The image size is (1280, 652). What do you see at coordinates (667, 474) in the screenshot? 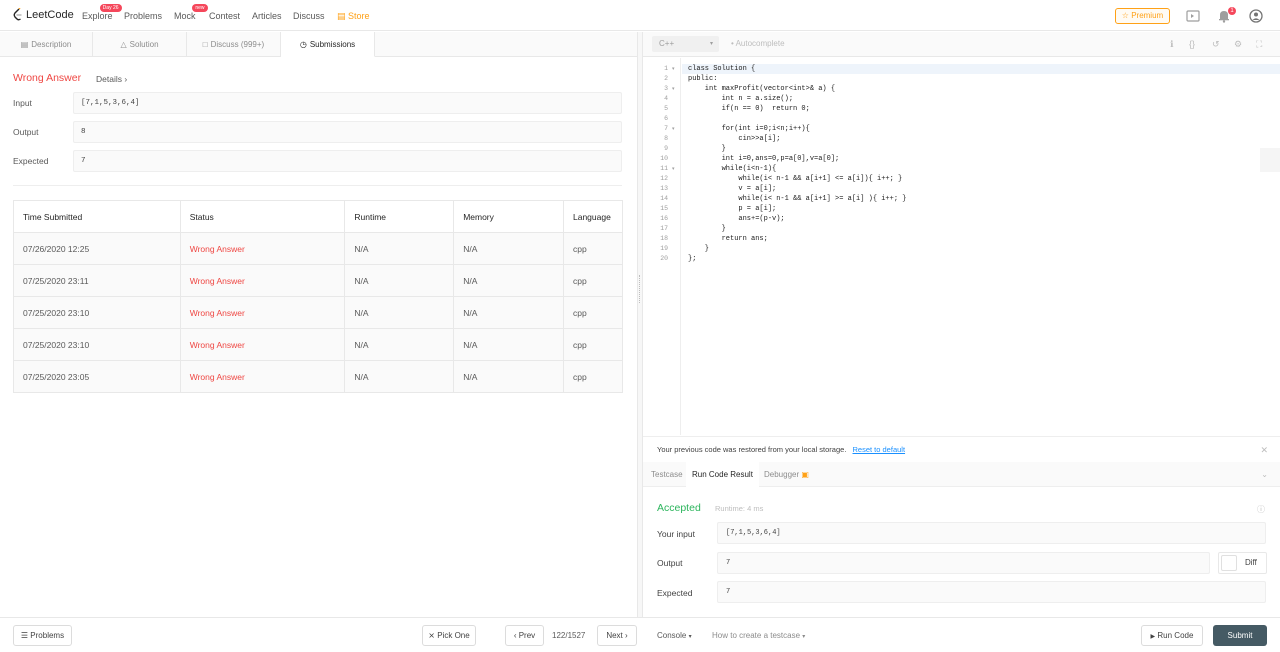
I see `tab-testcase: Testcase` at bounding box center [667, 474].